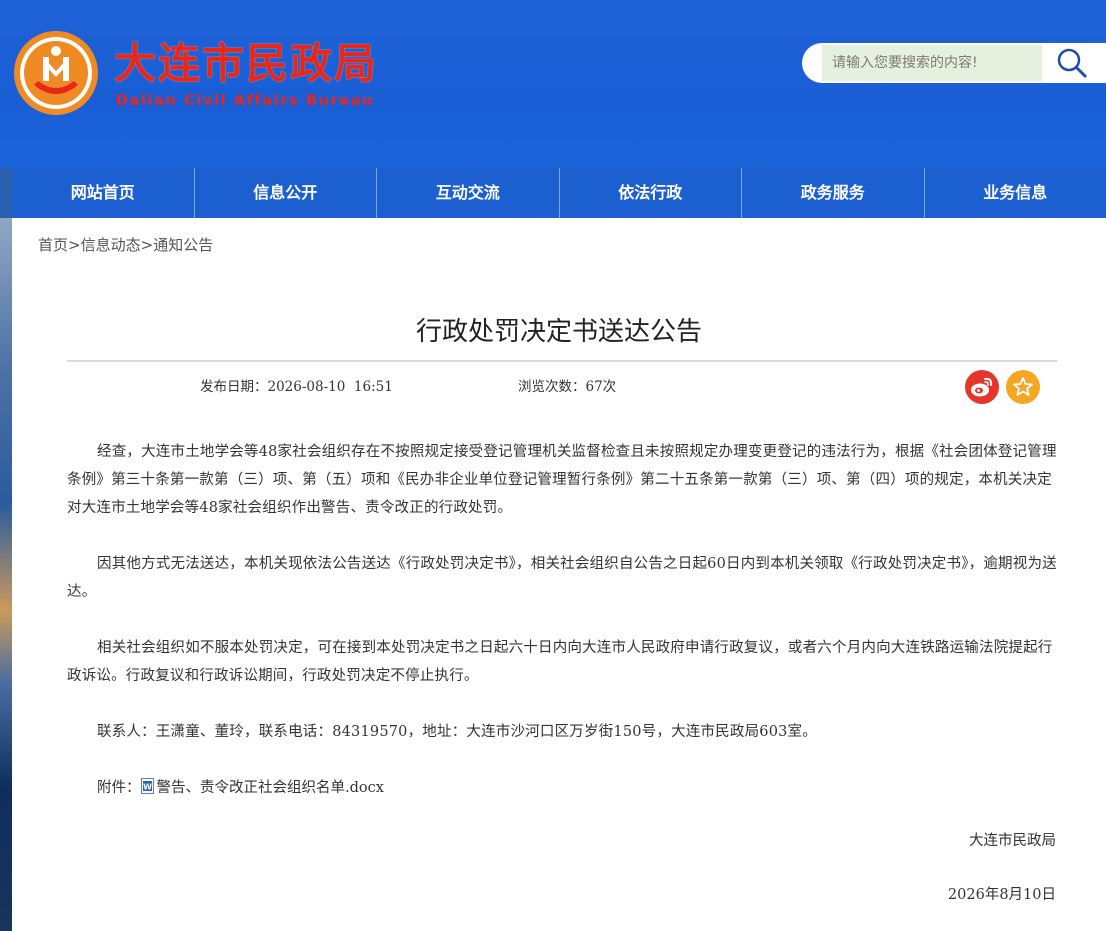 The image size is (1106, 931). I want to click on breadcrumb: 首页>信息动态>通知公告, so click(125, 245).